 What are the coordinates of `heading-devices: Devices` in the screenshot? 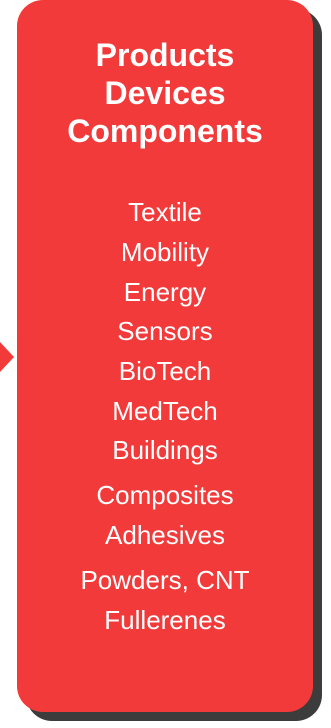 It's located at (165, 93).